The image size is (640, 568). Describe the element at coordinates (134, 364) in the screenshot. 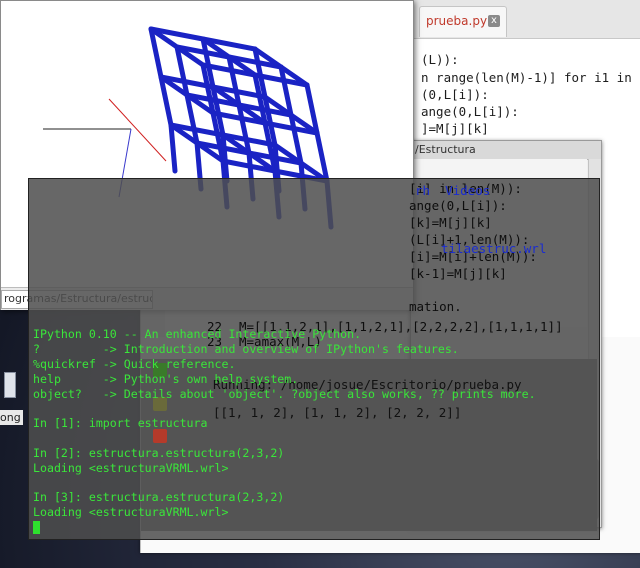

I see `terminal-line: %quickref -> Quick reference.` at that location.